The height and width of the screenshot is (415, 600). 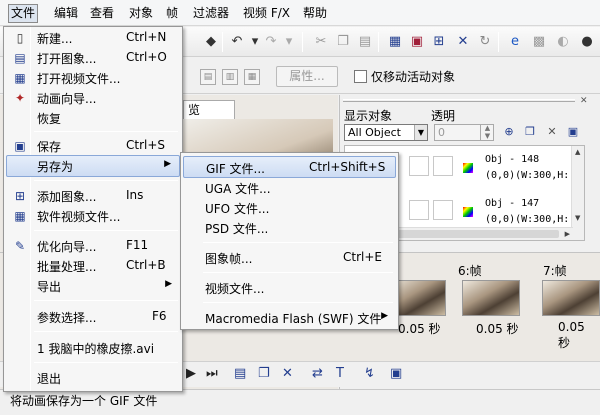 I want to click on menu-item-export: 导出 ▶, so click(x=93, y=286).